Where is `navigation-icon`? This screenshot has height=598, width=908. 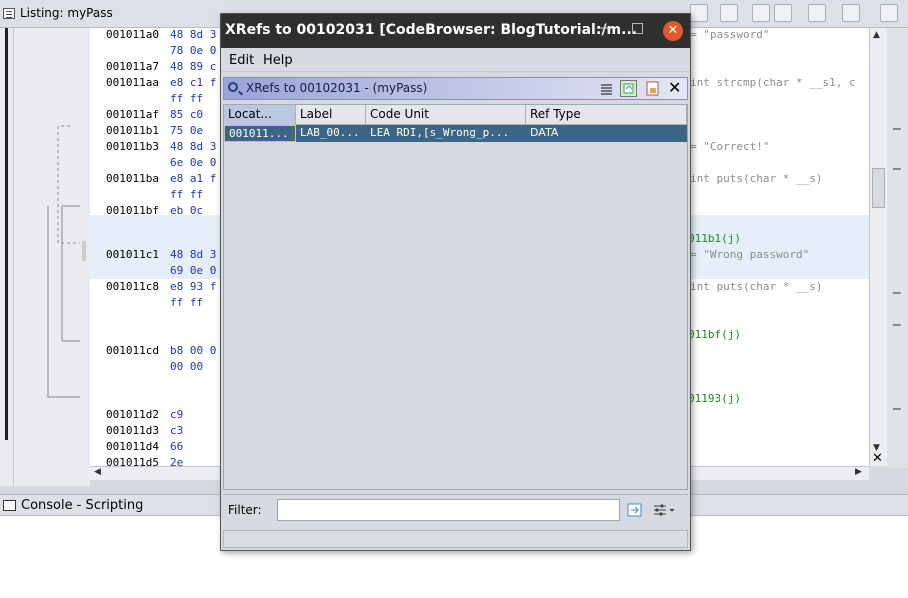 navigation-icon is located at coordinates (761, 13).